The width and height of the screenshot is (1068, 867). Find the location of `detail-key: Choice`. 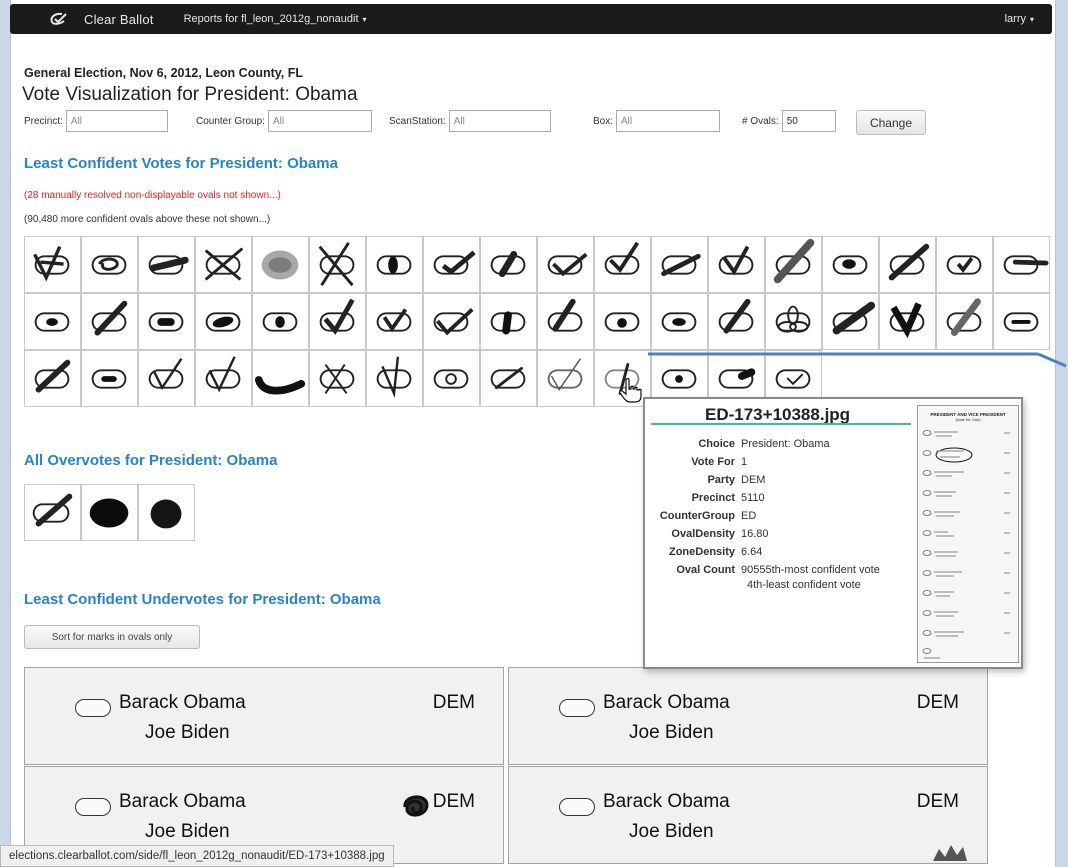

detail-key: Choice is located at coordinates (716, 444).